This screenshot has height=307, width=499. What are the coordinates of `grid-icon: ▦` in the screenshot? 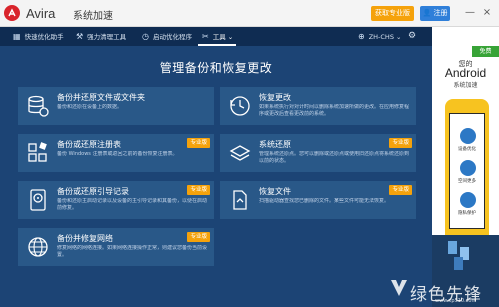 It's located at (17, 36).